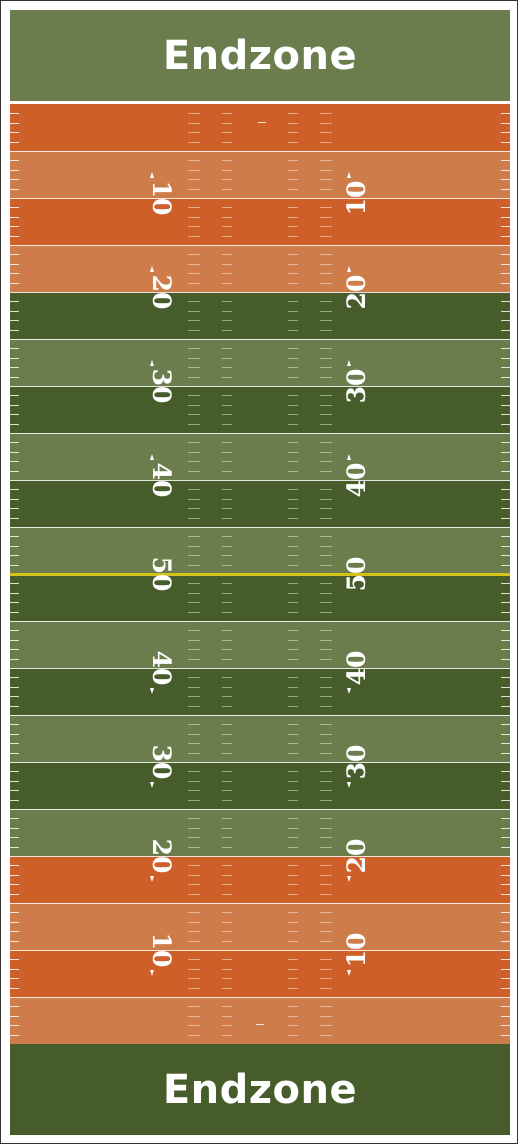  I want to click on midfield-line, so click(260, 574).